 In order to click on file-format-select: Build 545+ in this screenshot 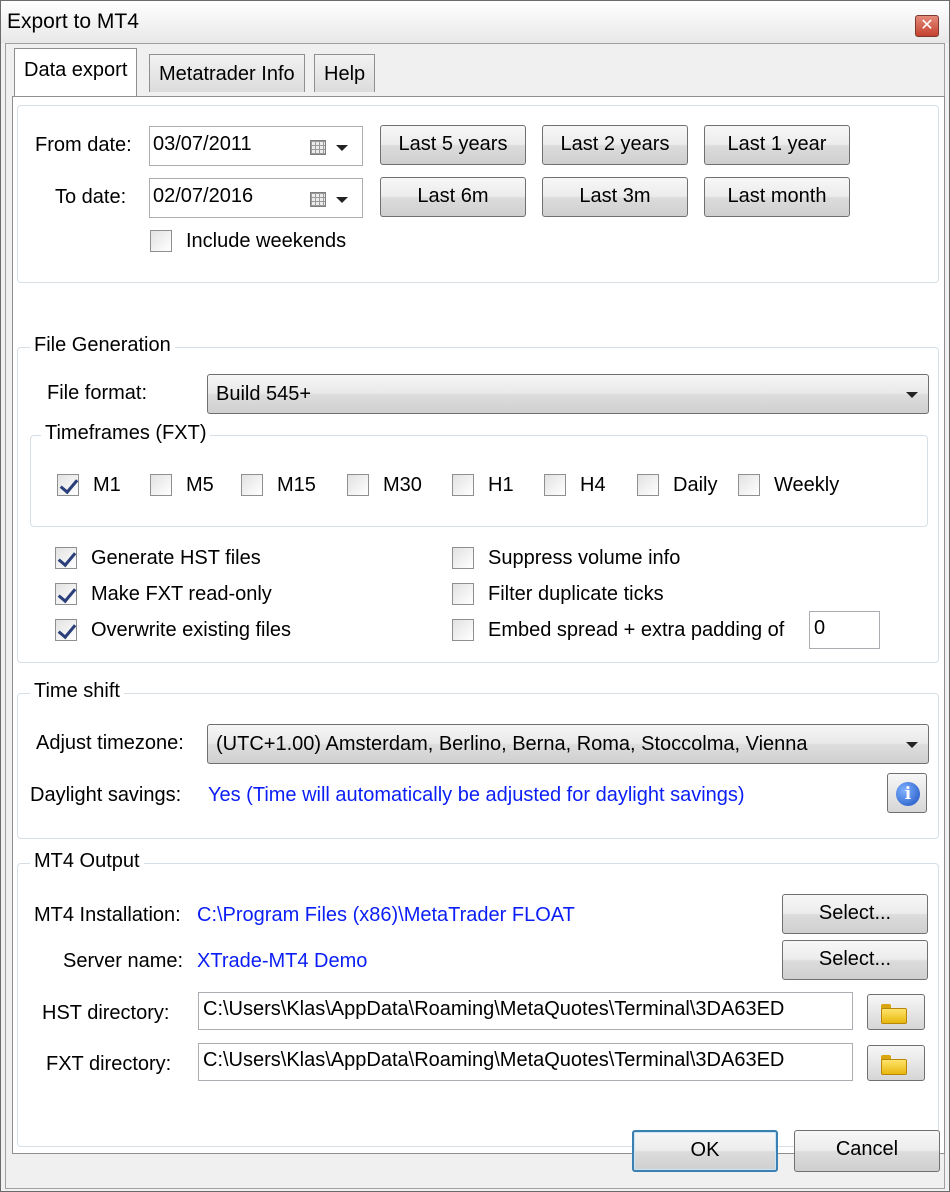, I will do `click(568, 394)`.